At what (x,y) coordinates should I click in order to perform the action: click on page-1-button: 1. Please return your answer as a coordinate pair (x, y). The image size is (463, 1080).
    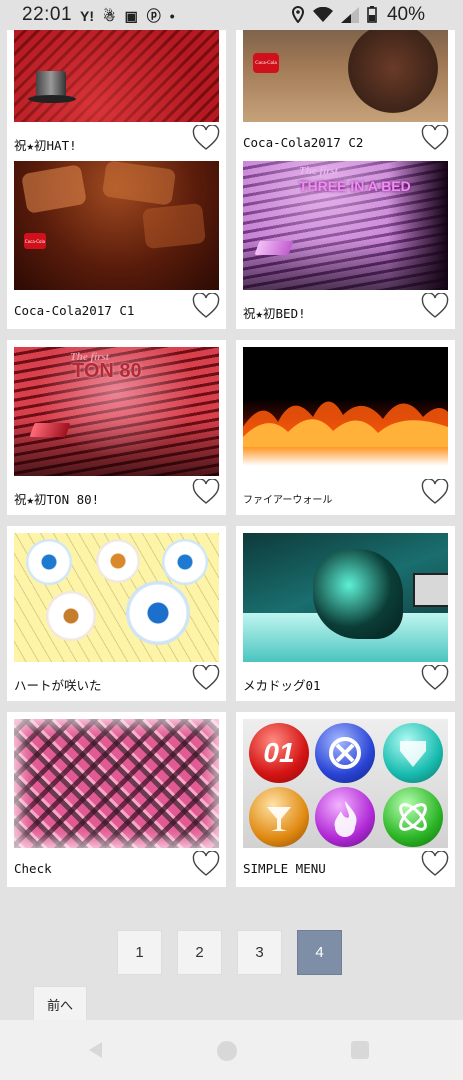
    Looking at the image, I should click on (139, 952).